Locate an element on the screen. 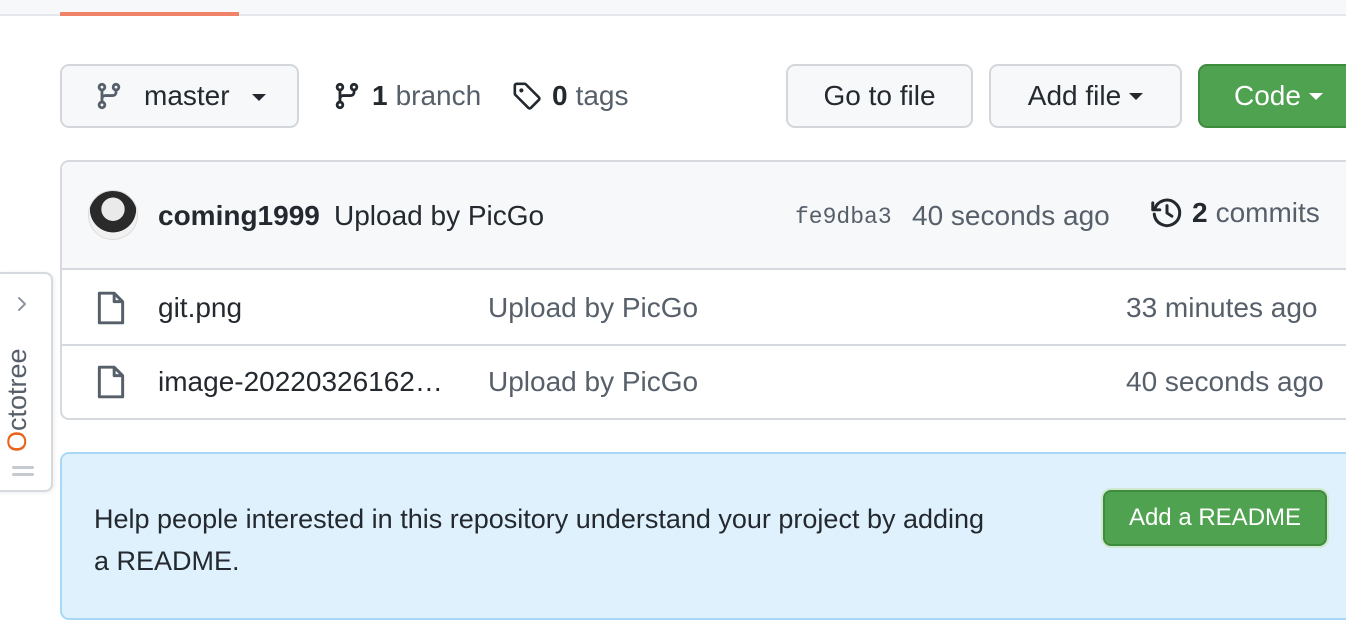 The width and height of the screenshot is (1346, 626). history-icon is located at coordinates (1166, 213).